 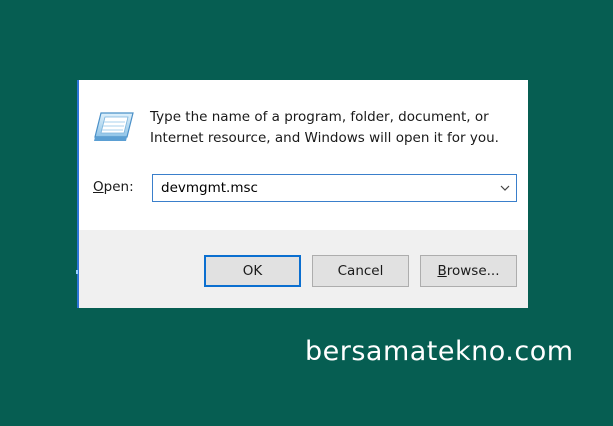 I want to click on ok-button: OK, so click(x=252, y=271).